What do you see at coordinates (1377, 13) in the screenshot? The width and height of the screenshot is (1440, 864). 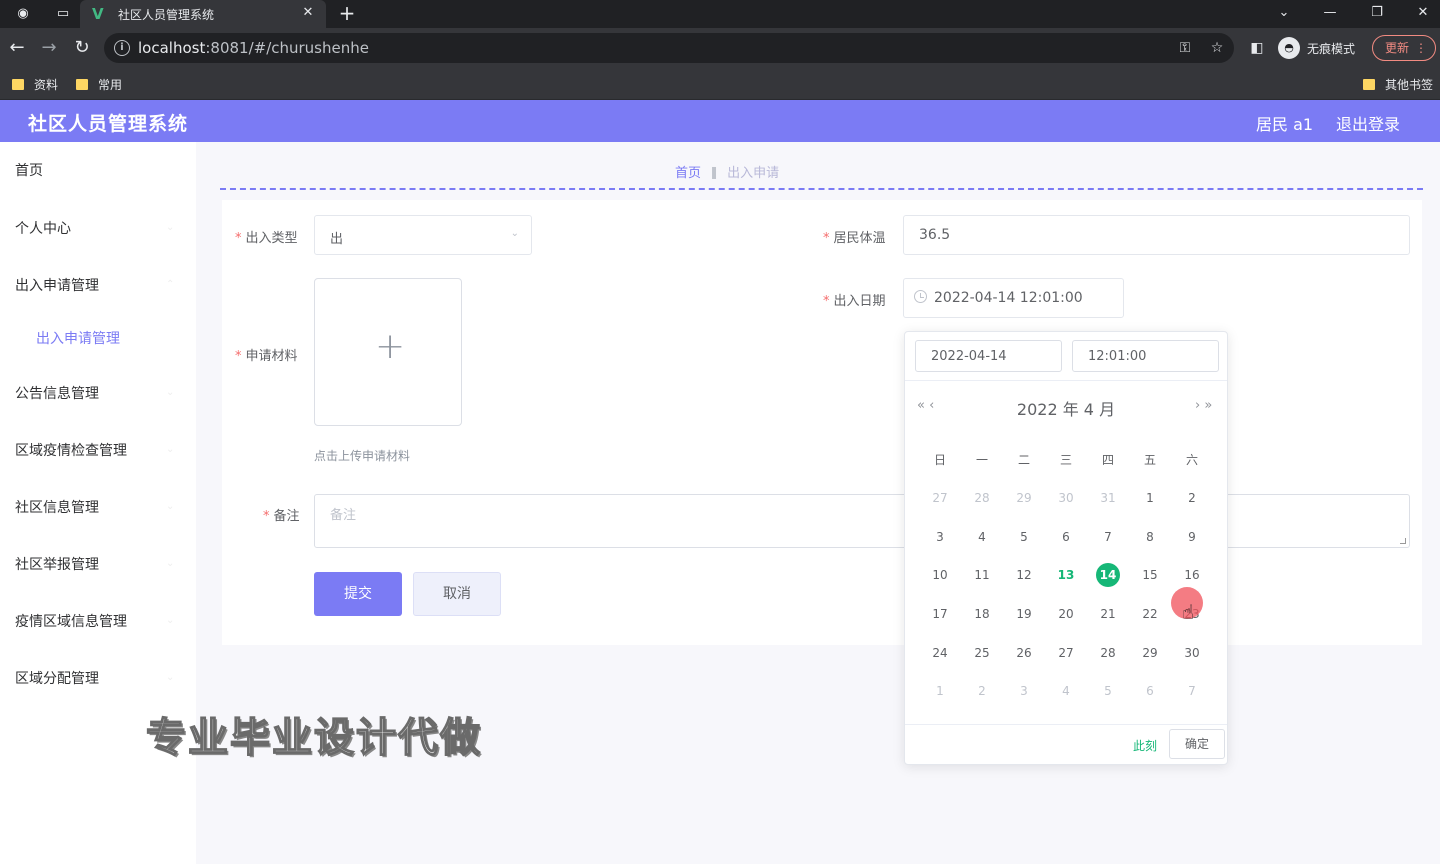 I see `restore-icon: ❐` at bounding box center [1377, 13].